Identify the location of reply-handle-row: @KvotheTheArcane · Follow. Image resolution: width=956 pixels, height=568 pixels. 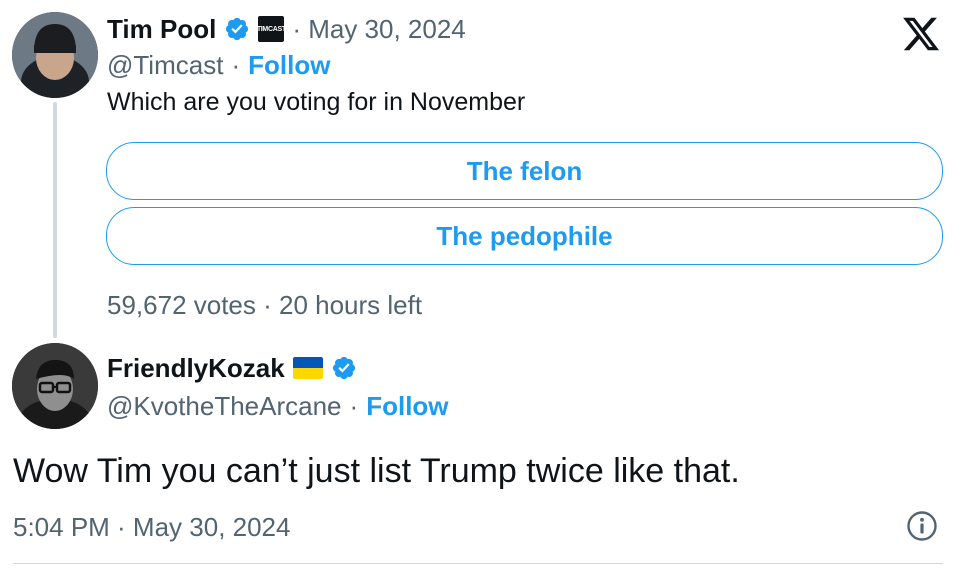
(278, 406).